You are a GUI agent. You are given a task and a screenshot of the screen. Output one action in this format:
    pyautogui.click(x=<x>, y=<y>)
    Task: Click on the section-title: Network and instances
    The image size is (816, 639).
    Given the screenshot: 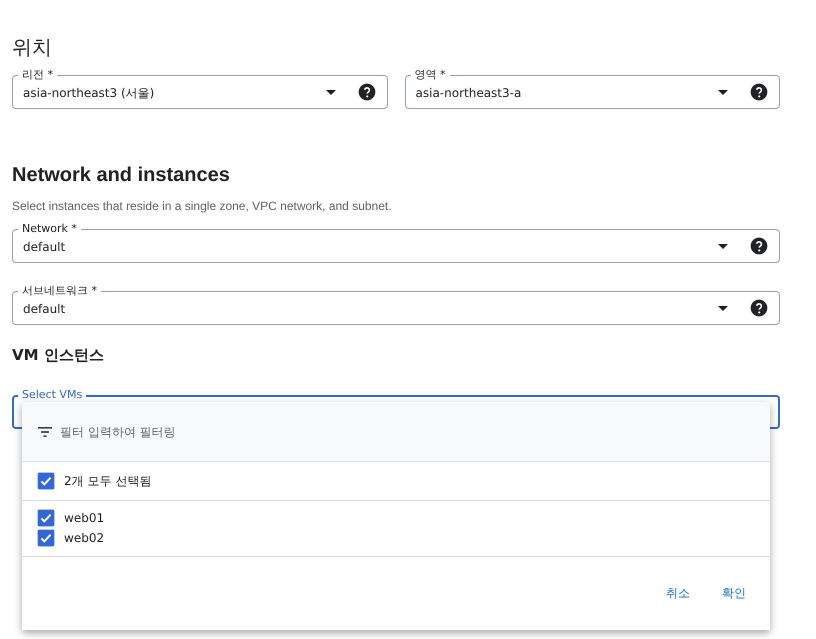 What is the action you would take?
    pyautogui.click(x=121, y=176)
    